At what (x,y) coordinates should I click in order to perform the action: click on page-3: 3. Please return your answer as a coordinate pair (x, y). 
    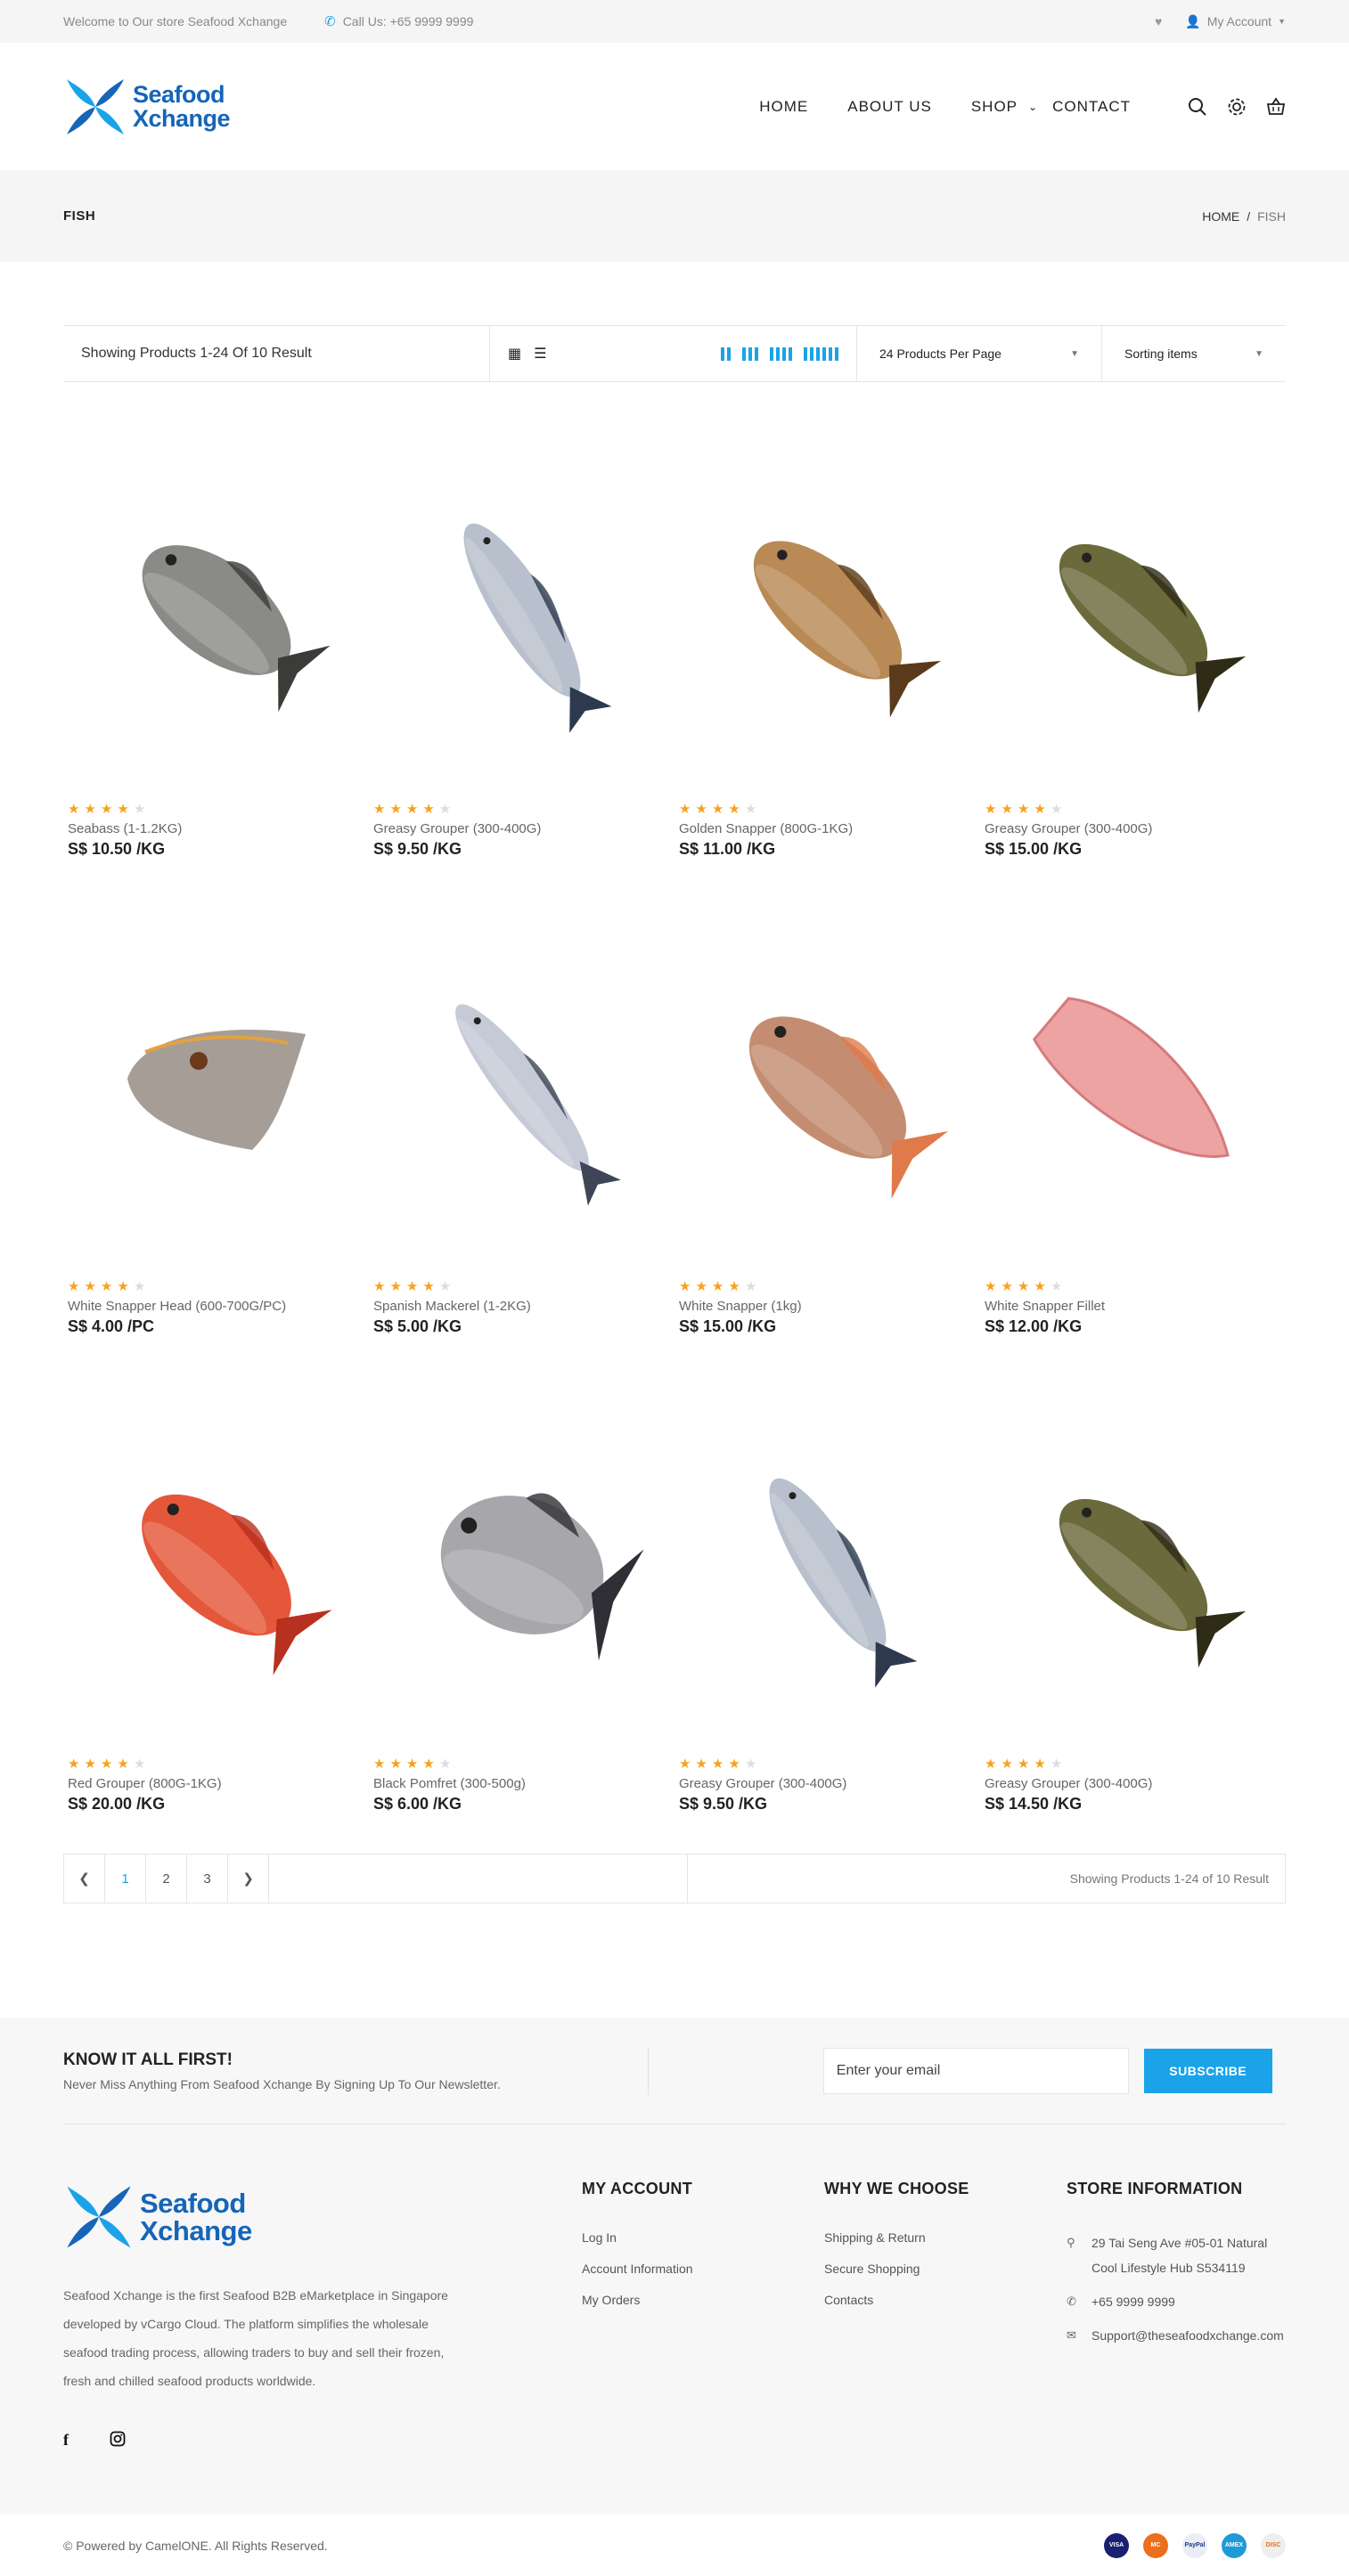
    Looking at the image, I should click on (207, 1879).